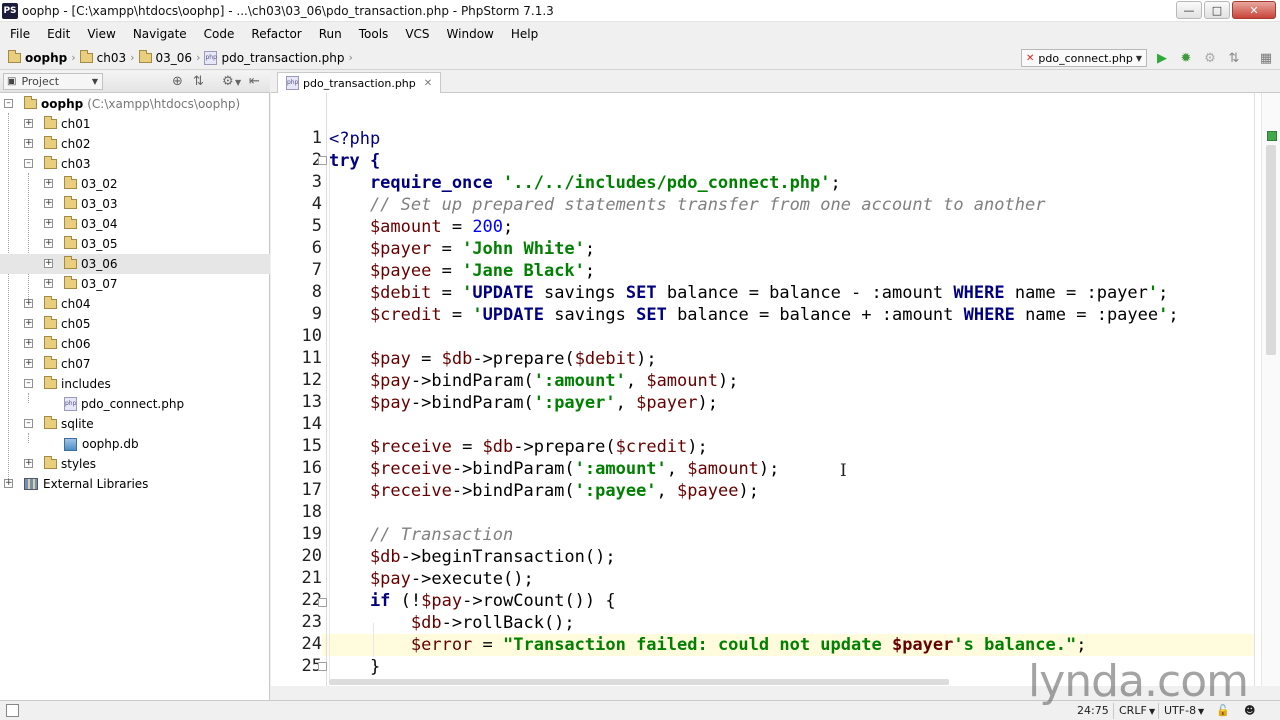  Describe the element at coordinates (135, 384) in the screenshot. I see `tree-item-includes: – includes` at that location.